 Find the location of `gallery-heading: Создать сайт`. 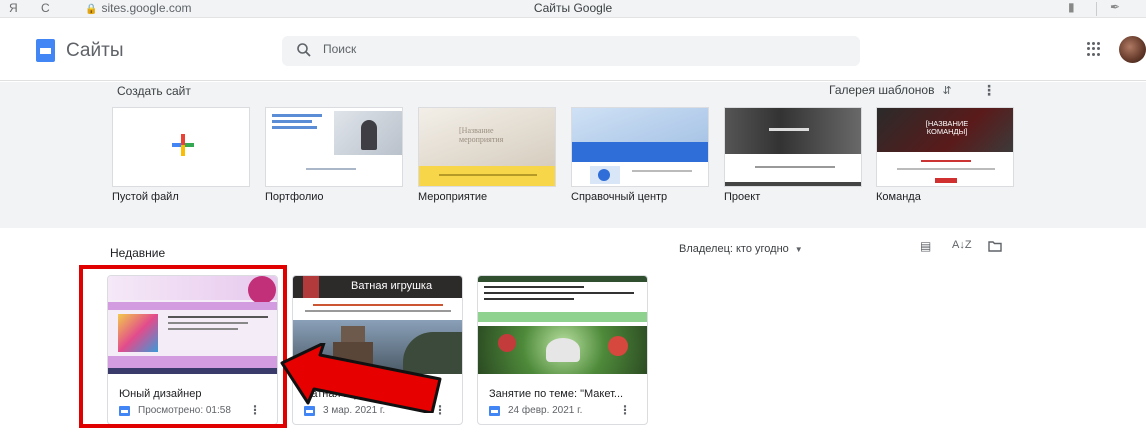

gallery-heading: Создать сайт is located at coordinates (154, 91).